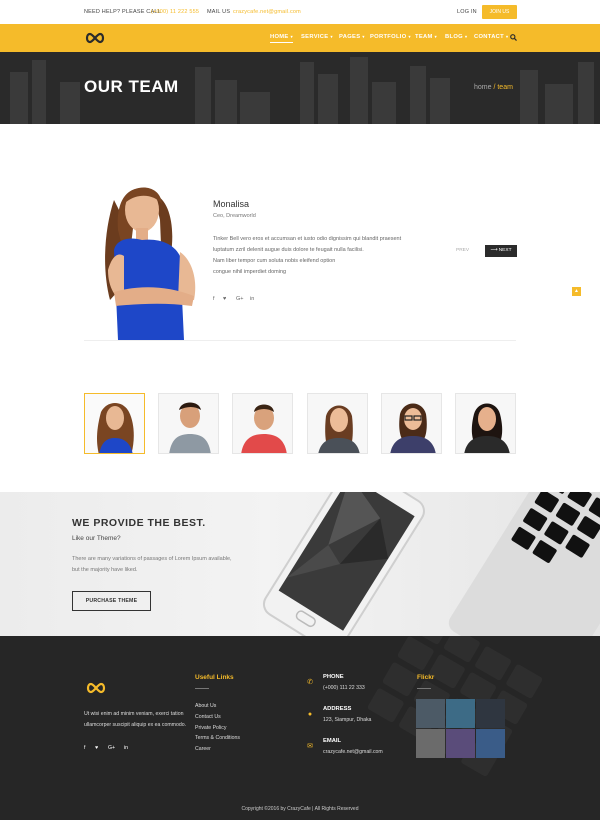 The height and width of the screenshot is (820, 600). Describe the element at coordinates (250, 272) in the screenshot. I see `member-bio-line: congue nihil imperdiet doming` at that location.